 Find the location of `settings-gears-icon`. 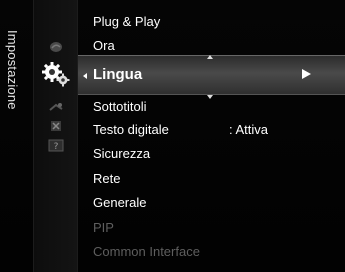

settings-gears-icon is located at coordinates (56, 74).